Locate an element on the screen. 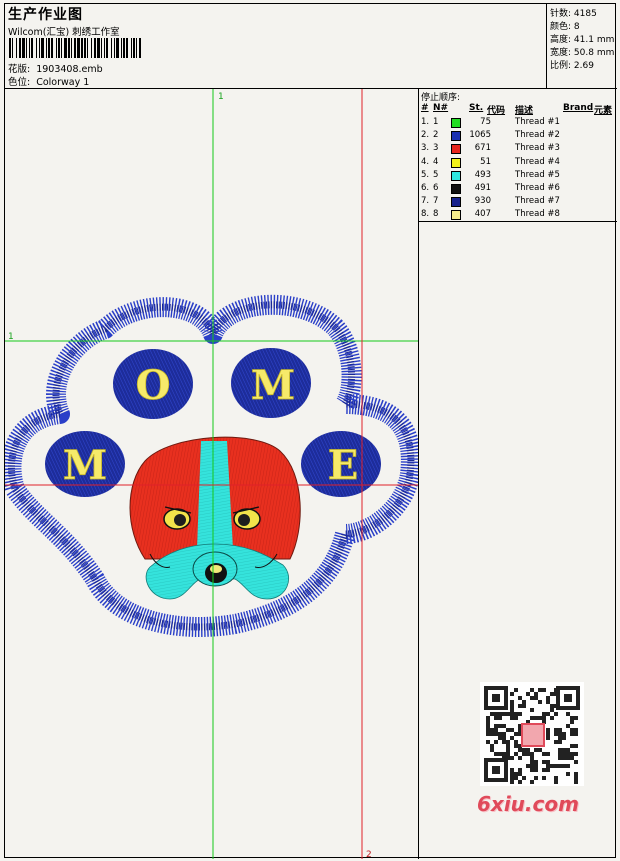  thread-row: 6. 6 491 Thread #6 is located at coordinates (518, 189).